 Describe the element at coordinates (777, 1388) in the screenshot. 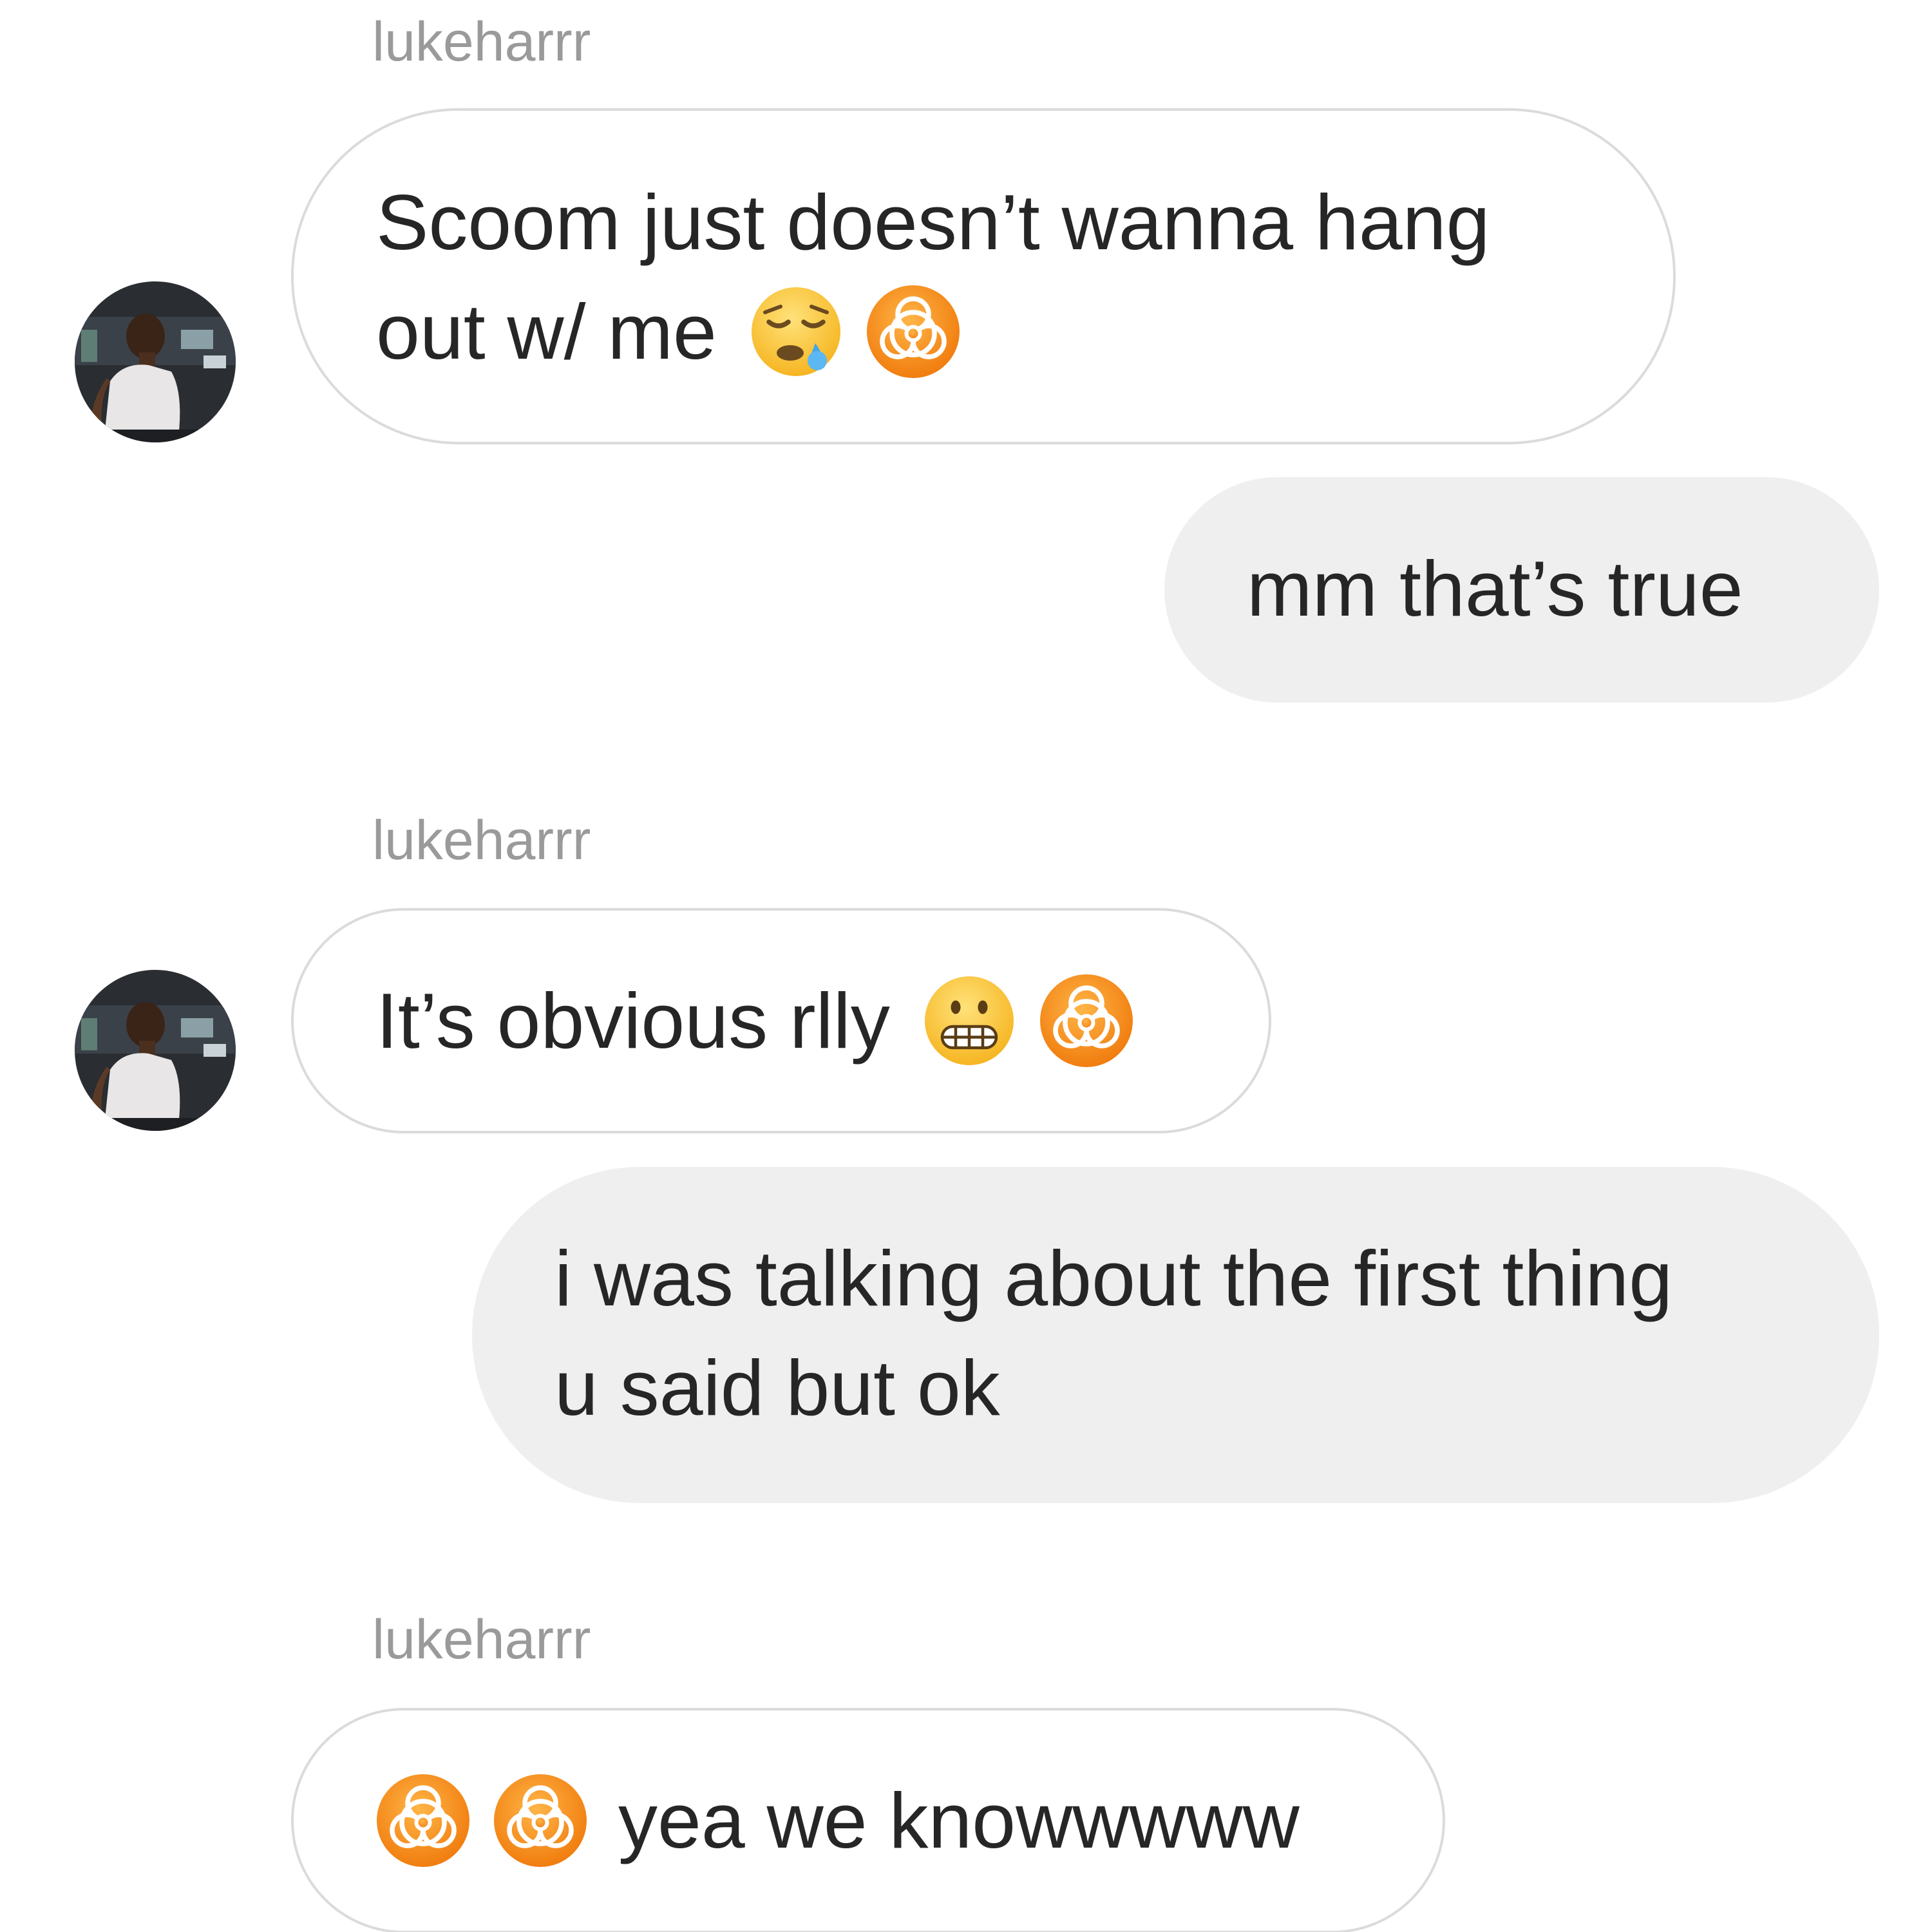

I see `message-text: u said but ok` at that location.